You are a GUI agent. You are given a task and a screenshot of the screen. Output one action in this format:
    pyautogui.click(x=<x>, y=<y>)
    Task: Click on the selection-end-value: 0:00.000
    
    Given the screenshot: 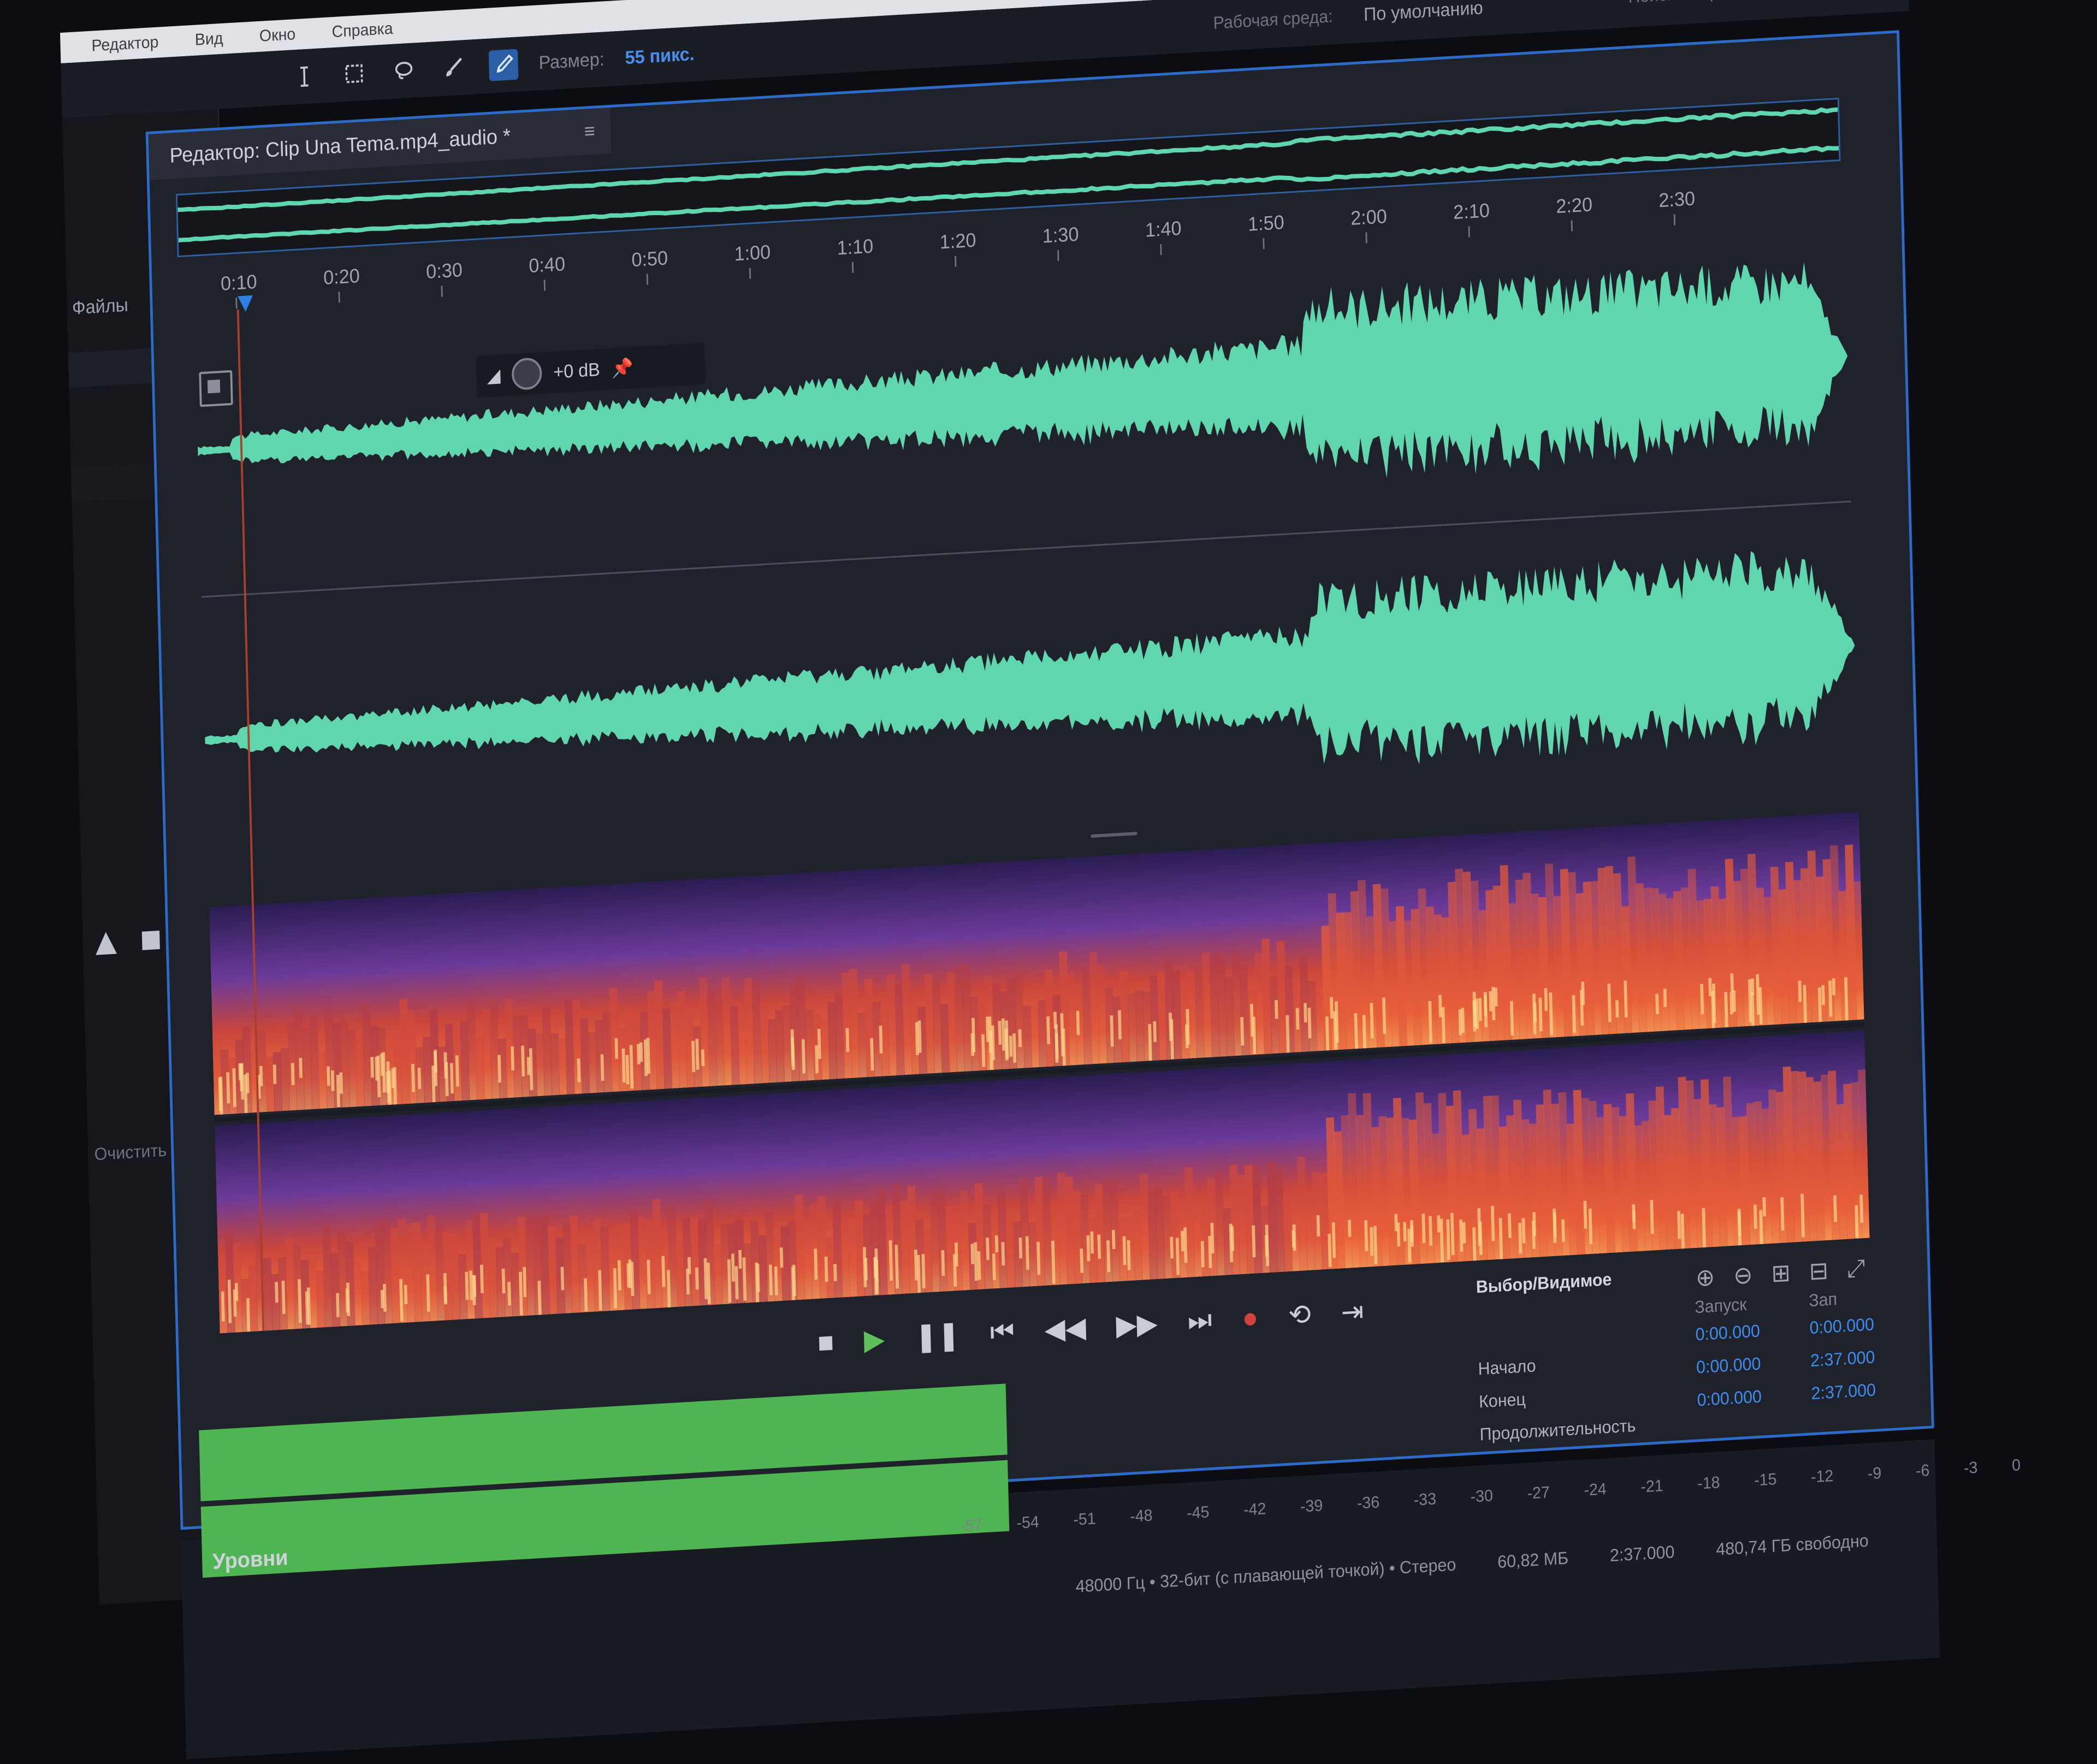 What is the action you would take?
    pyautogui.click(x=1728, y=1365)
    